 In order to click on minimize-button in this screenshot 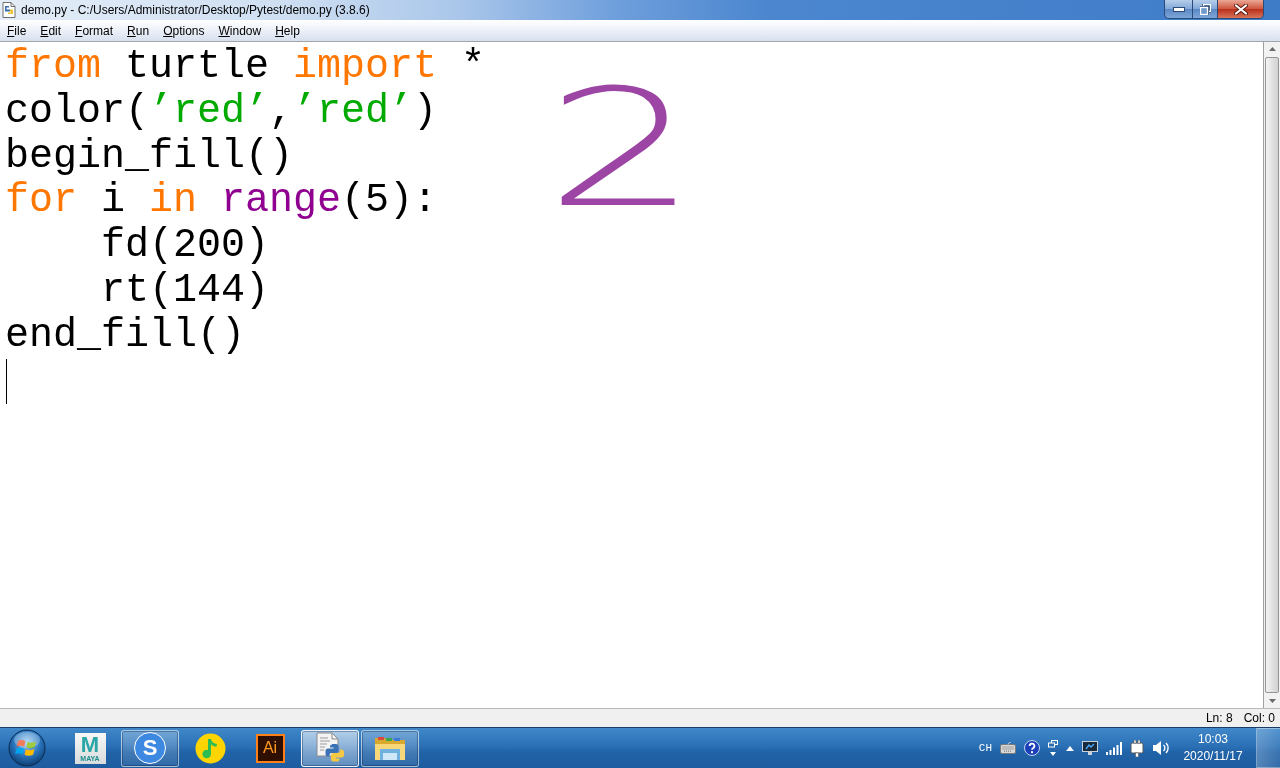, I will do `click(1178, 9)`.